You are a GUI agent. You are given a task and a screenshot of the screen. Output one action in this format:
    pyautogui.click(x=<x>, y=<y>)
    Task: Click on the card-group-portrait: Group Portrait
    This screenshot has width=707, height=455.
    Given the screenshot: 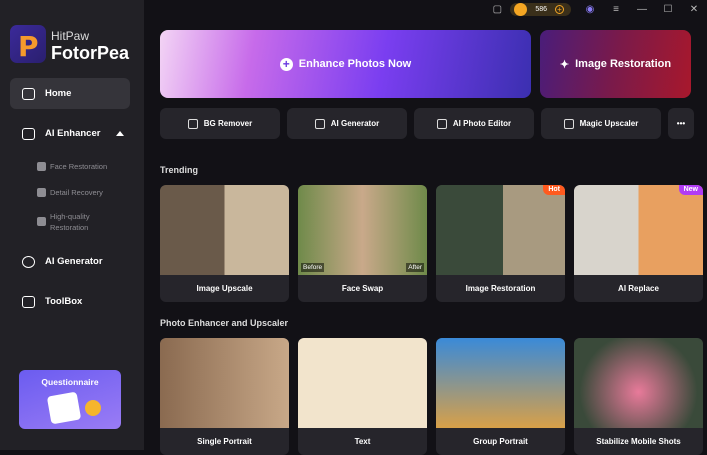 What is the action you would take?
    pyautogui.click(x=500, y=396)
    